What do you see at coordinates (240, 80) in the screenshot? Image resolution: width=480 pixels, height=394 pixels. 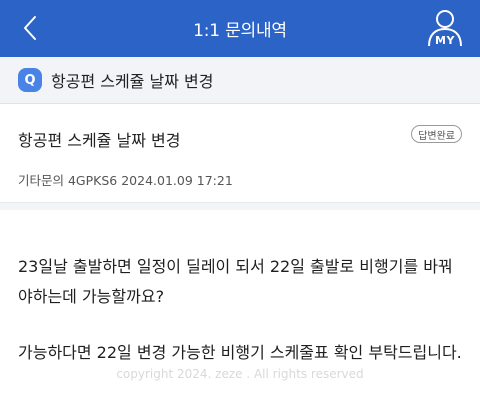 I see `question-subject-bar: Q 항공편 스케쥴 날짜 변경` at bounding box center [240, 80].